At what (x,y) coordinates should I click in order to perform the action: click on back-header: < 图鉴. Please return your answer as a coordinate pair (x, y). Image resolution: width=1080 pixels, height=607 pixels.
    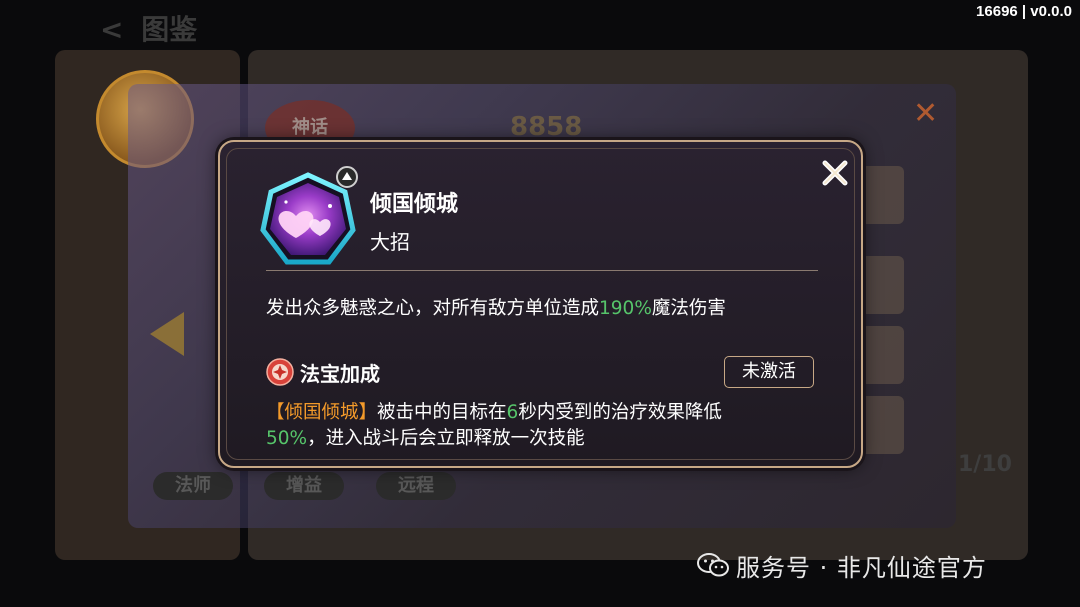
    Looking at the image, I should click on (148, 28).